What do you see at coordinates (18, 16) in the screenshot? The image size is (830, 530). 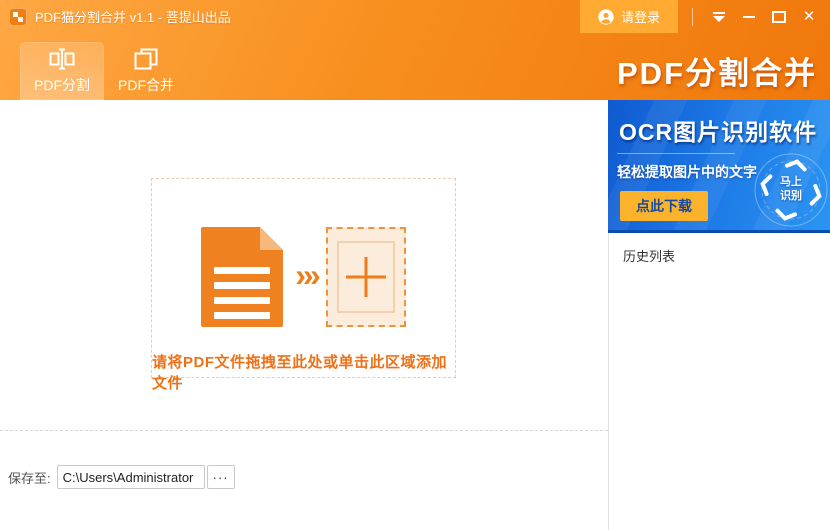 I see `app-logo-icon` at bounding box center [18, 16].